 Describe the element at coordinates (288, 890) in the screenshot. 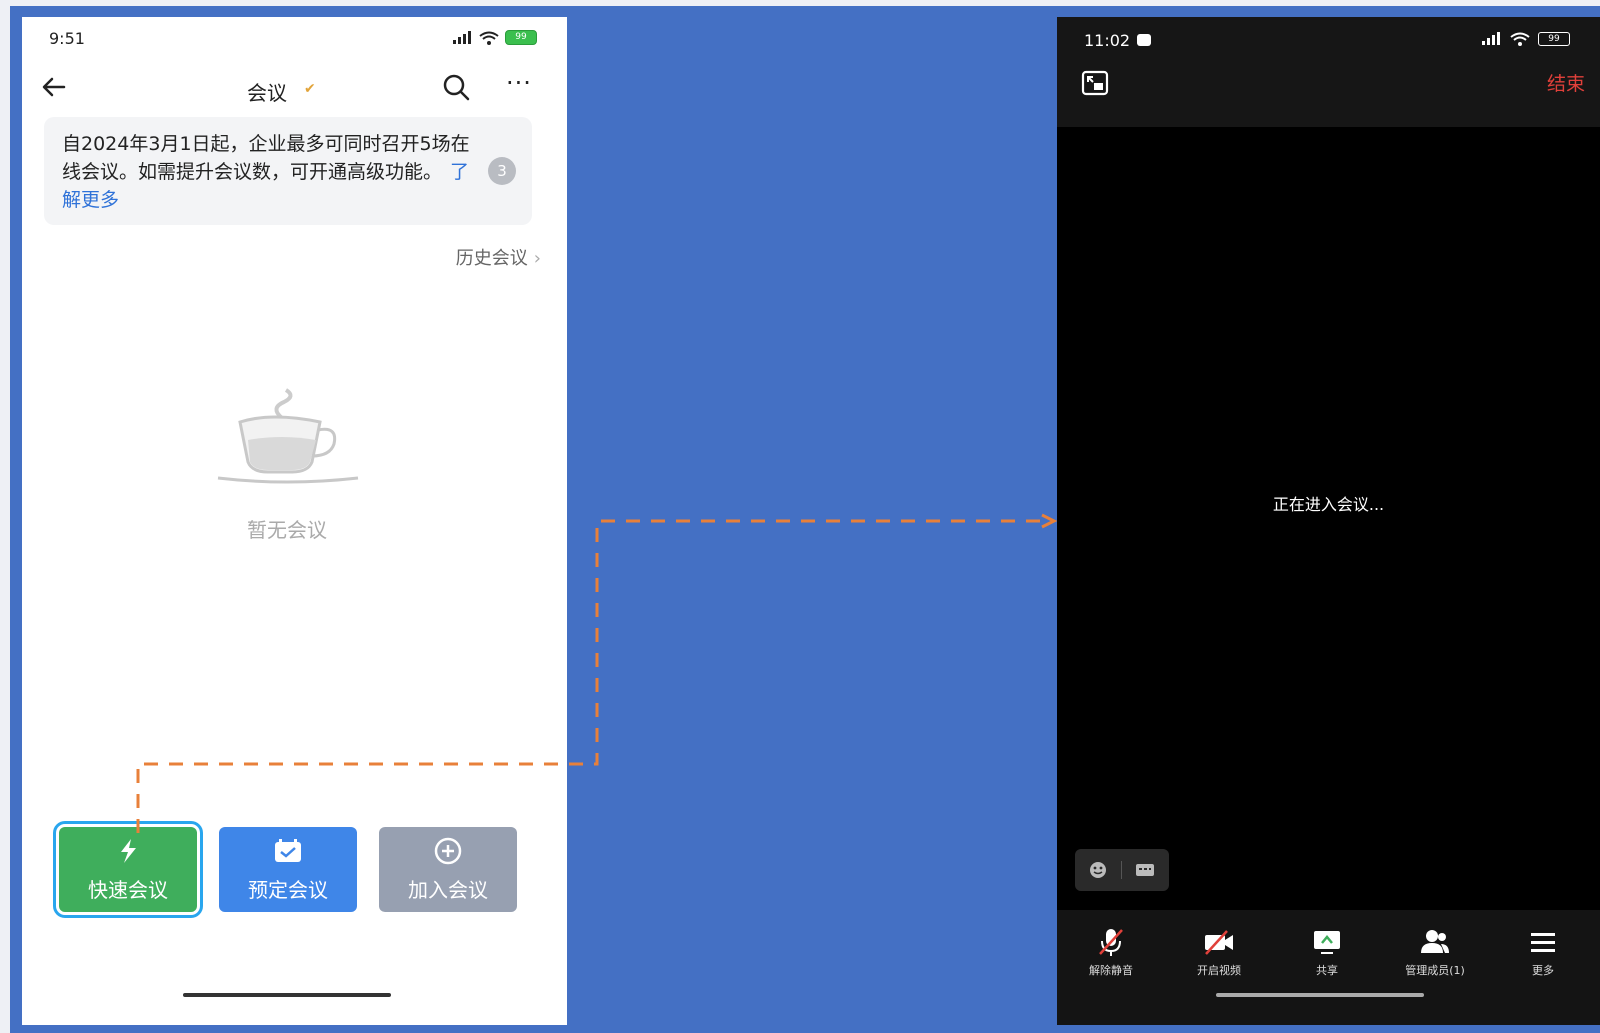

I see `schedule-meeting-label: 预定会议` at that location.